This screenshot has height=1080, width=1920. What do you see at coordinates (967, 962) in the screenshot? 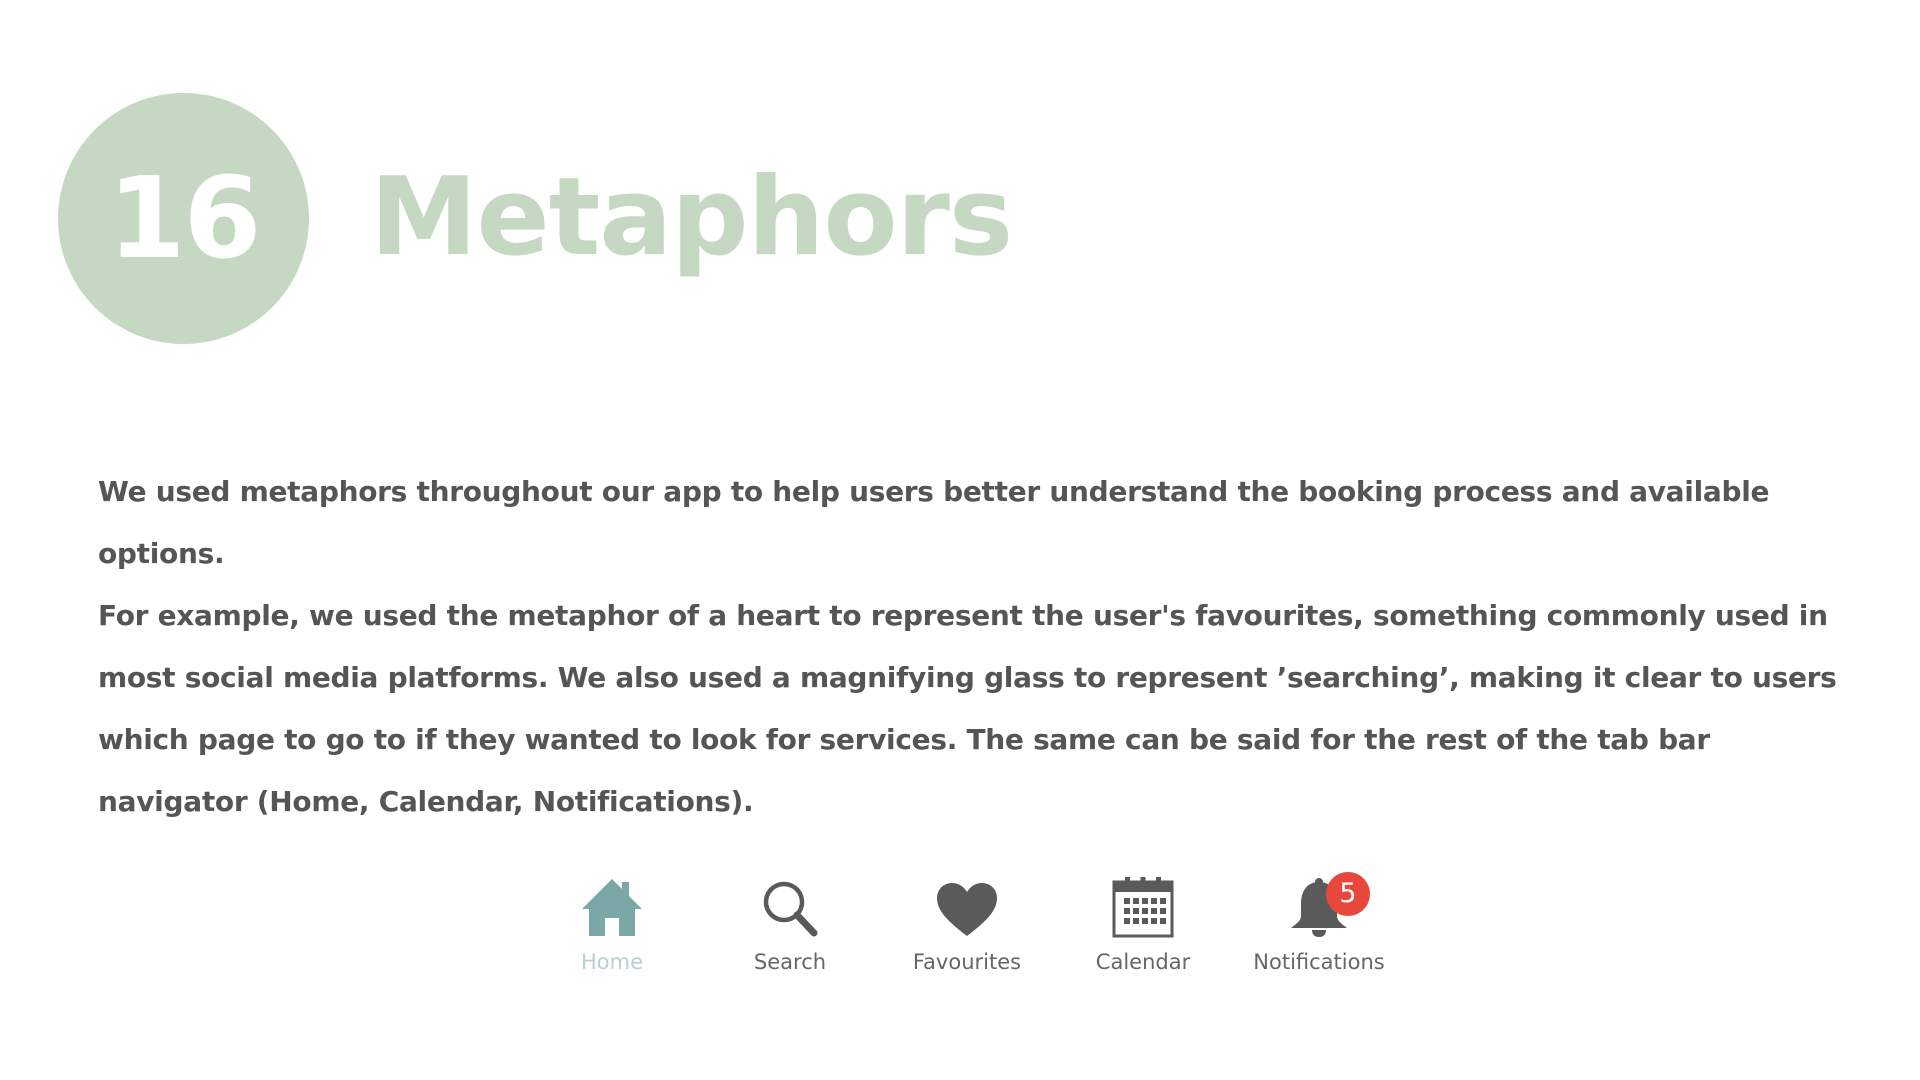
I see `tab-favourites-label: Favourites` at bounding box center [967, 962].